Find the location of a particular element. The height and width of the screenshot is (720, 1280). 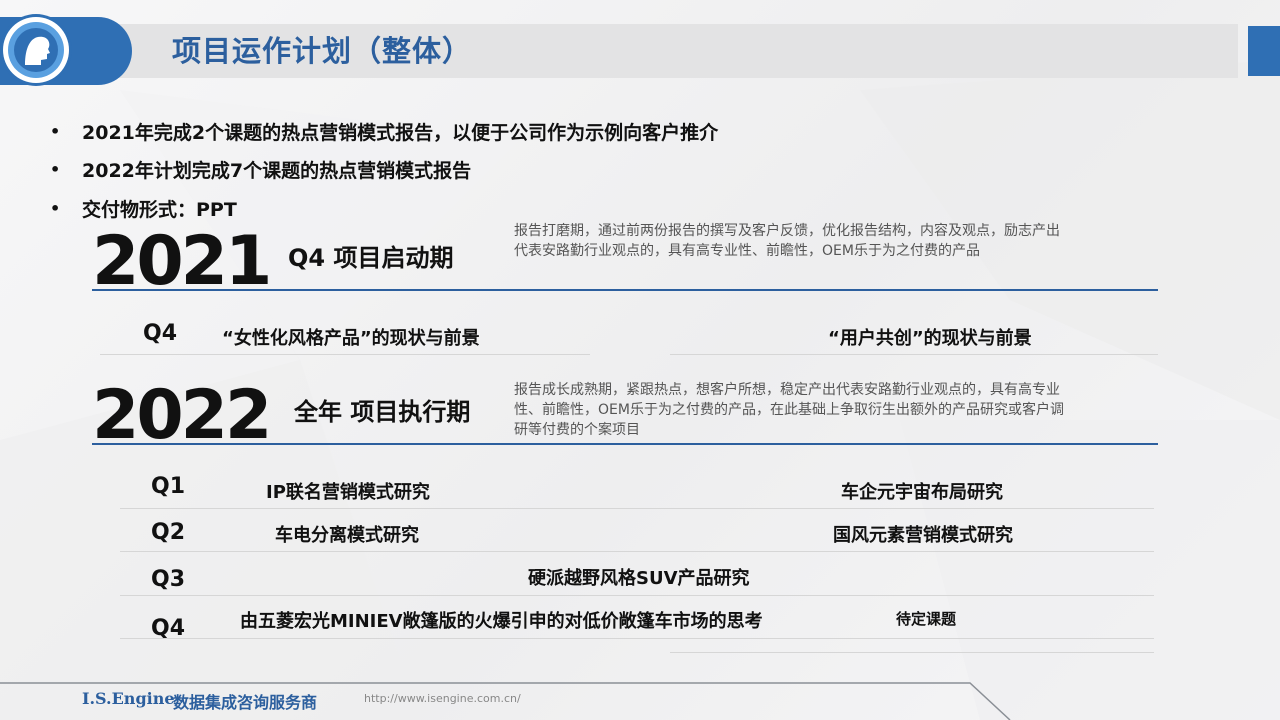

topic-center: 硬派越野风格SUV产品研究 is located at coordinates (639, 578).